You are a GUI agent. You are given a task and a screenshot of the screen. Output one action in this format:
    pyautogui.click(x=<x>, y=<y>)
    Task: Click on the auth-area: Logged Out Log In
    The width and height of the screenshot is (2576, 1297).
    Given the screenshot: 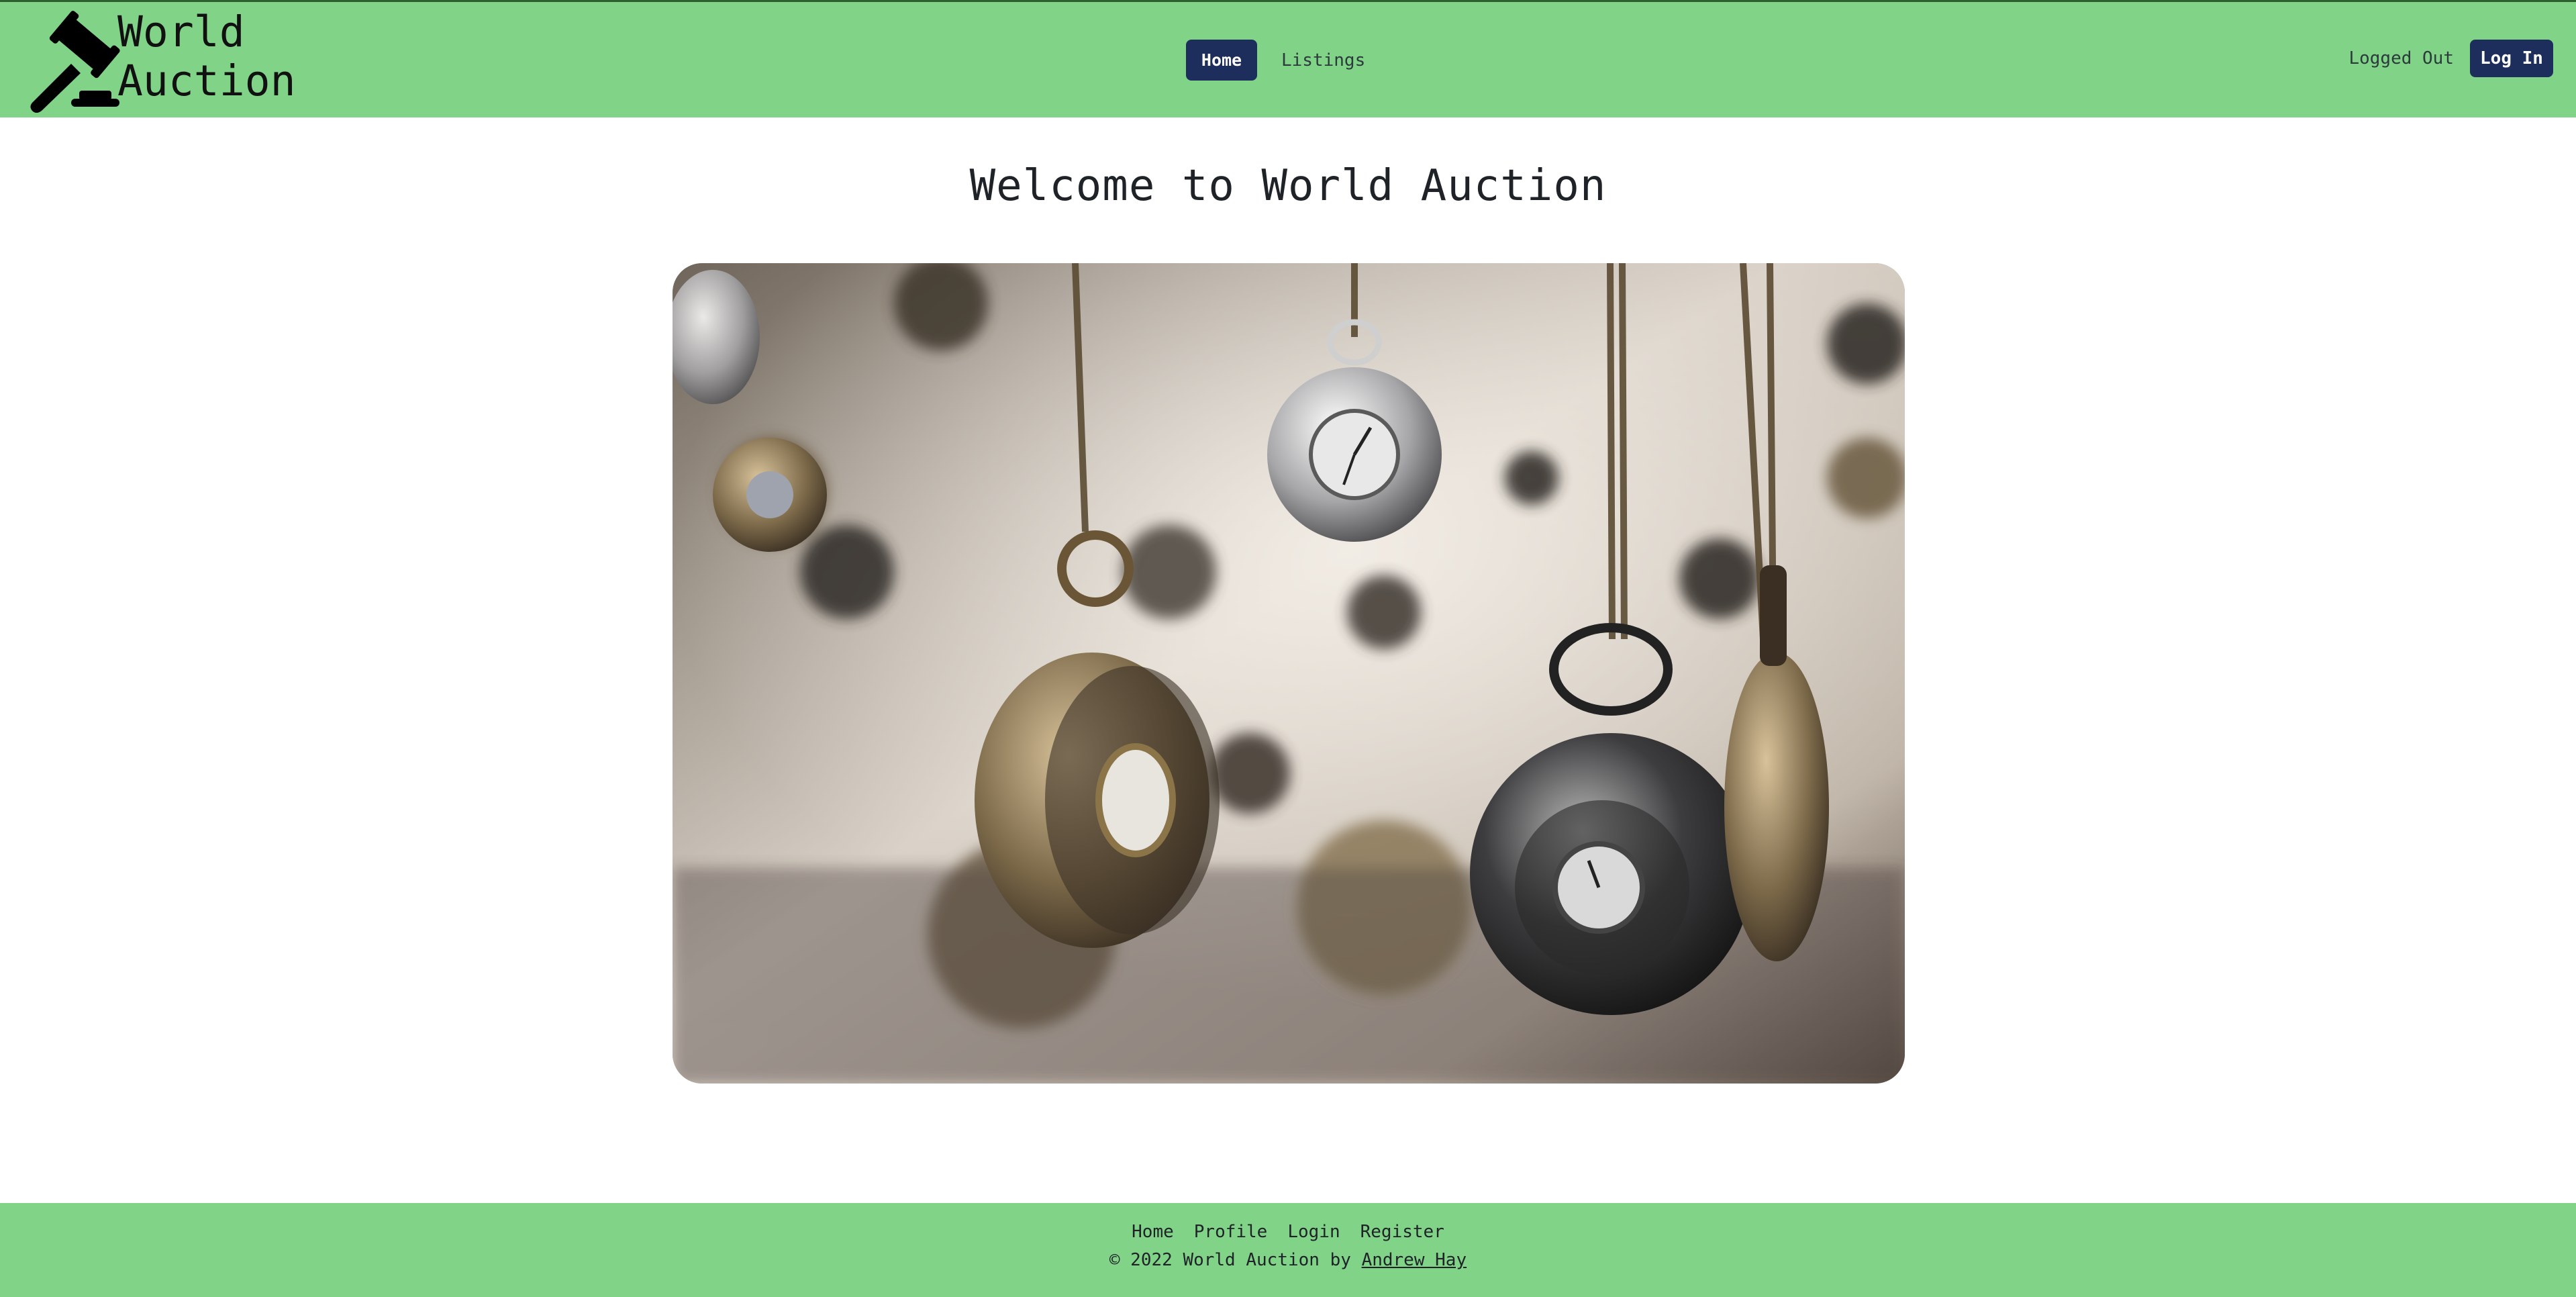 What is the action you would take?
    pyautogui.click(x=2450, y=58)
    